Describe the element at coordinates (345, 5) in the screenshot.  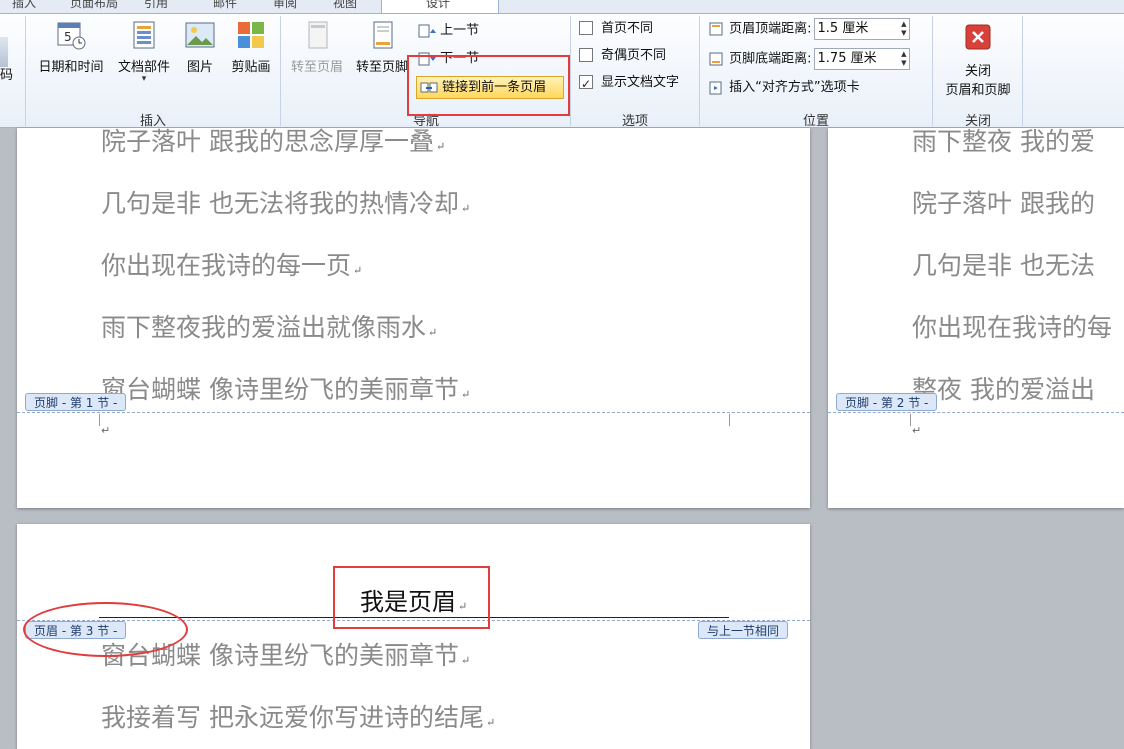
I see `tab-view: 视图` at that location.